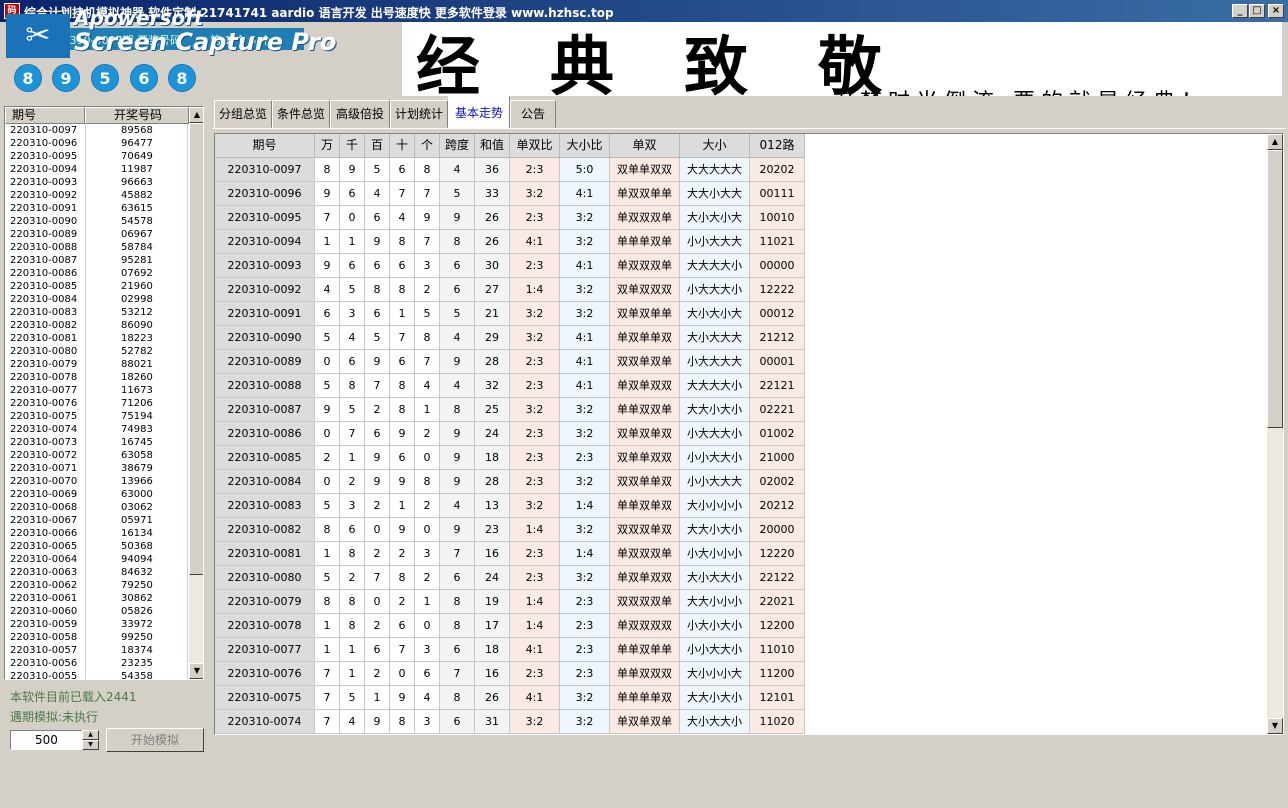 This screenshot has height=808, width=1288. What do you see at coordinates (741, 290) in the screenshot?
I see `table-row: 220310-0092 4 5 8 8 2 6 27 1:4 3:2 双单双双双 小大大大小 12222` at bounding box center [741, 290].